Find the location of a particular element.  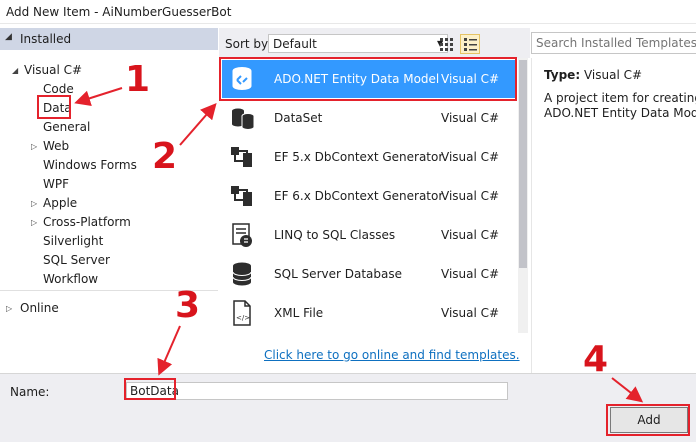

template-row-ef6: EF 6.x DbContext Generator Visual C# is located at coordinates (369, 196).